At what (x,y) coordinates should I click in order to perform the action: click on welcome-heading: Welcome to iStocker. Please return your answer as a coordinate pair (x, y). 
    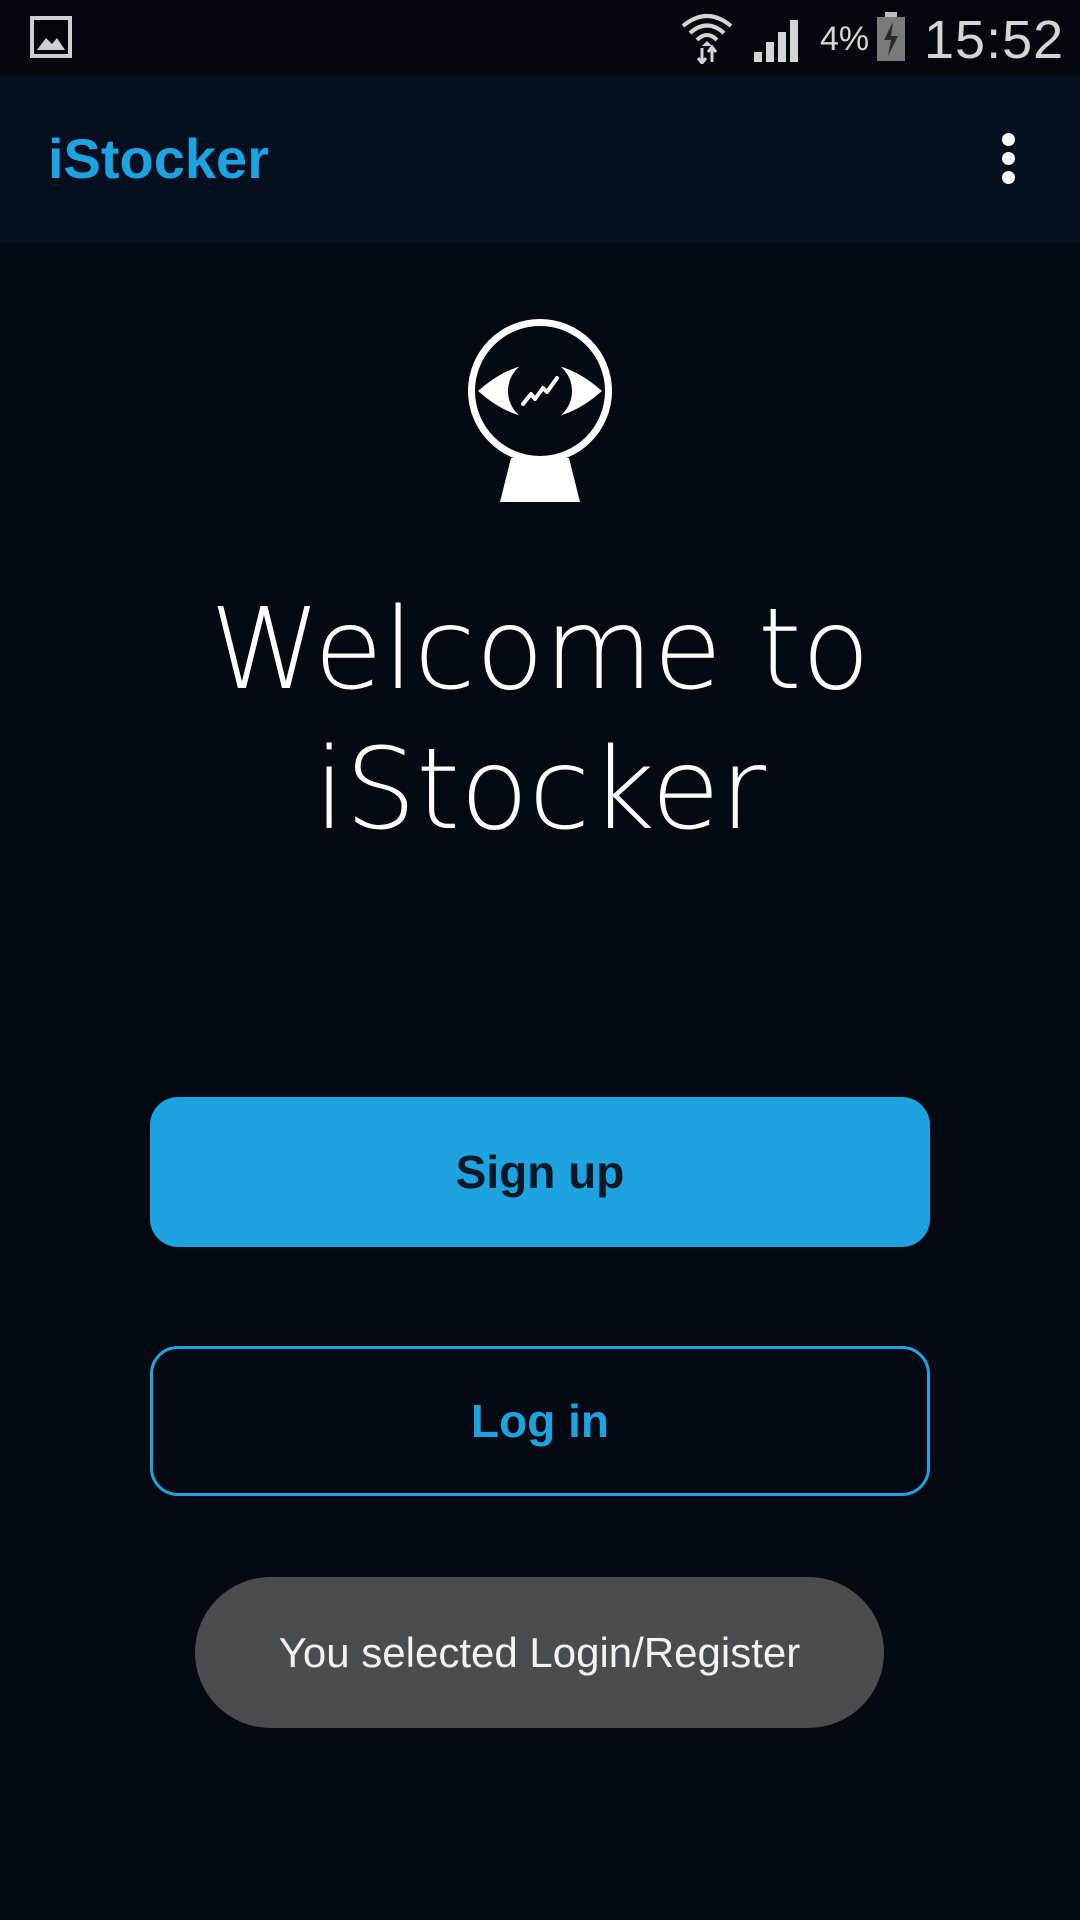
    Looking at the image, I should click on (540, 720).